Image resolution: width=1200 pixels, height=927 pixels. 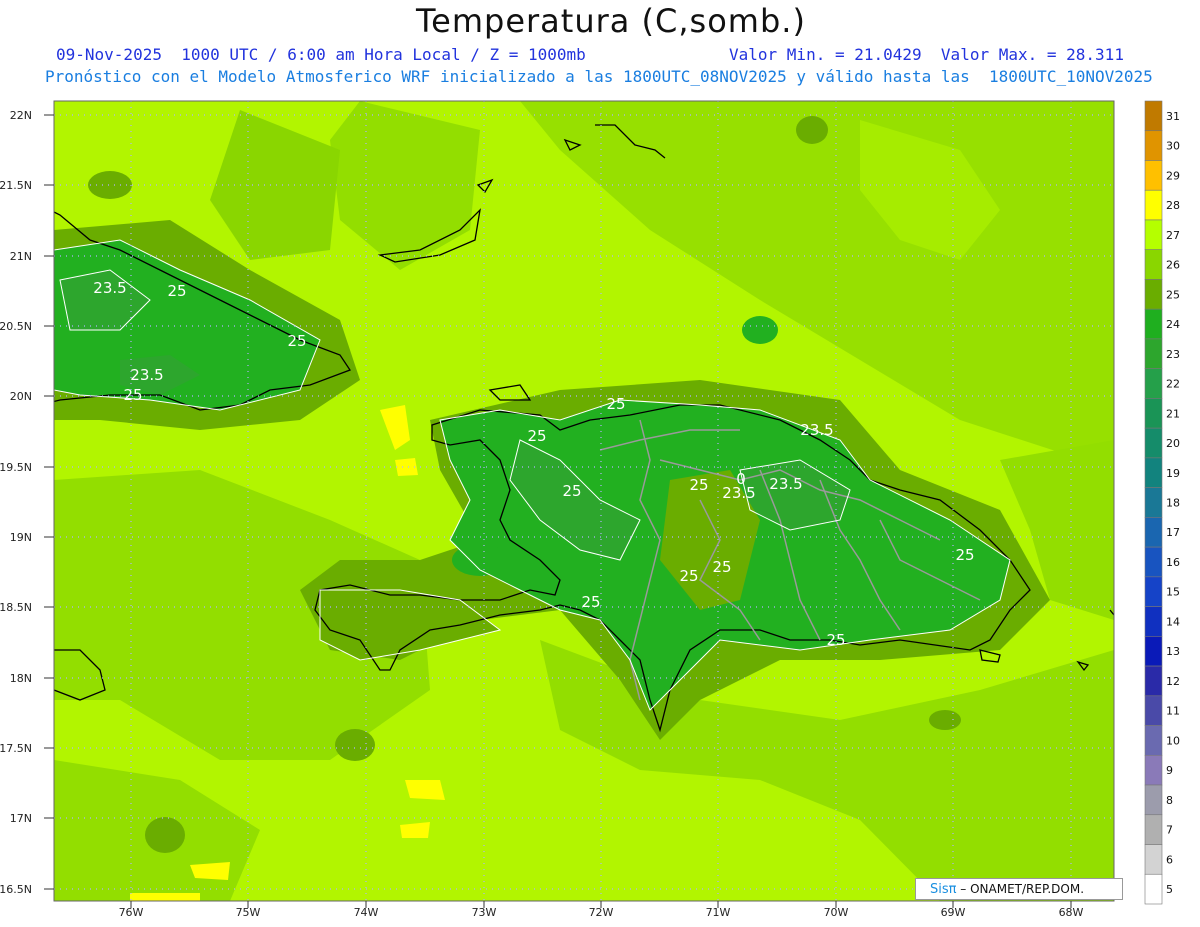 I want to click on colorbar-label: 23, so click(x=1173, y=354).